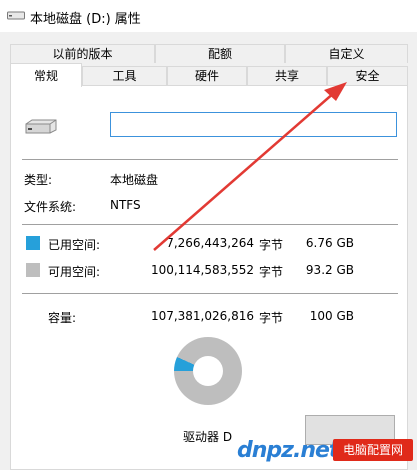 The width and height of the screenshot is (417, 470). Describe the element at coordinates (82, 53) in the screenshot. I see `tab-previous-versions: 以前的版本` at that location.